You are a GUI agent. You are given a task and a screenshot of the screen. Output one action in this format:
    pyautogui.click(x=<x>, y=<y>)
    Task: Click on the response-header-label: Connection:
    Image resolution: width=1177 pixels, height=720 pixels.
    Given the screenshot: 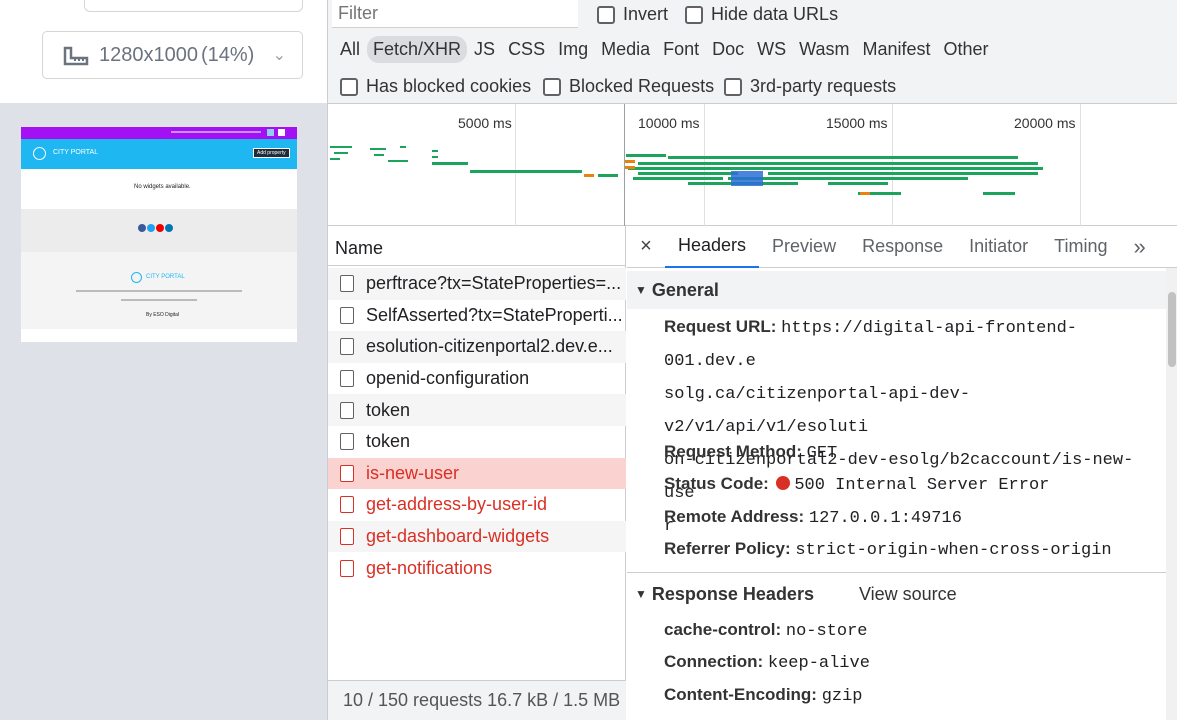 What is the action you would take?
    pyautogui.click(x=714, y=661)
    